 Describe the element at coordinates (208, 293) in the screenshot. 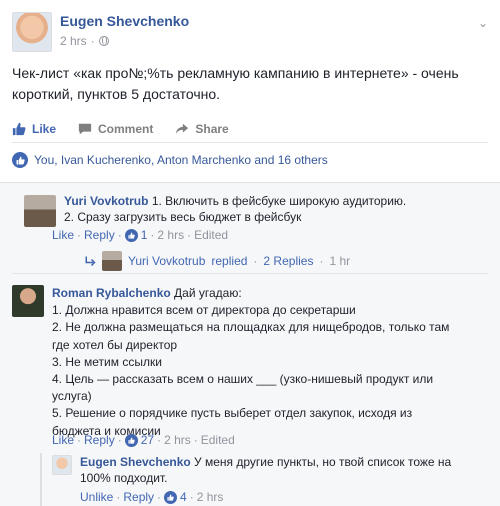

I see `comment-line: Дай угадаю:` at that location.